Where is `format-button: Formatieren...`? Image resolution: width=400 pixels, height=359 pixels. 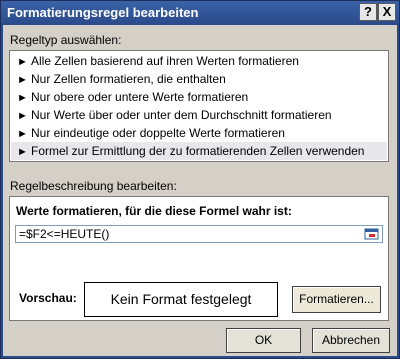
format-button: Formatieren... is located at coordinates (336, 299).